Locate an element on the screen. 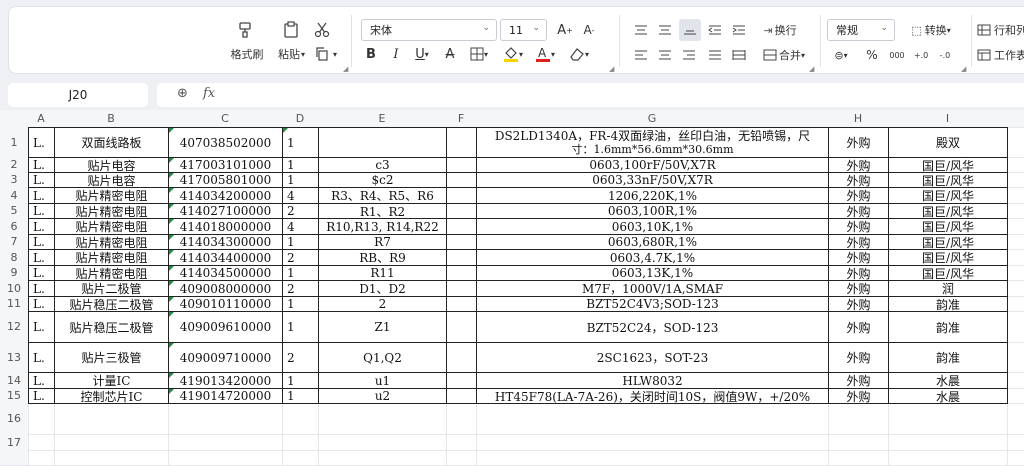  cell-d15: 1 is located at coordinates (300, 396).